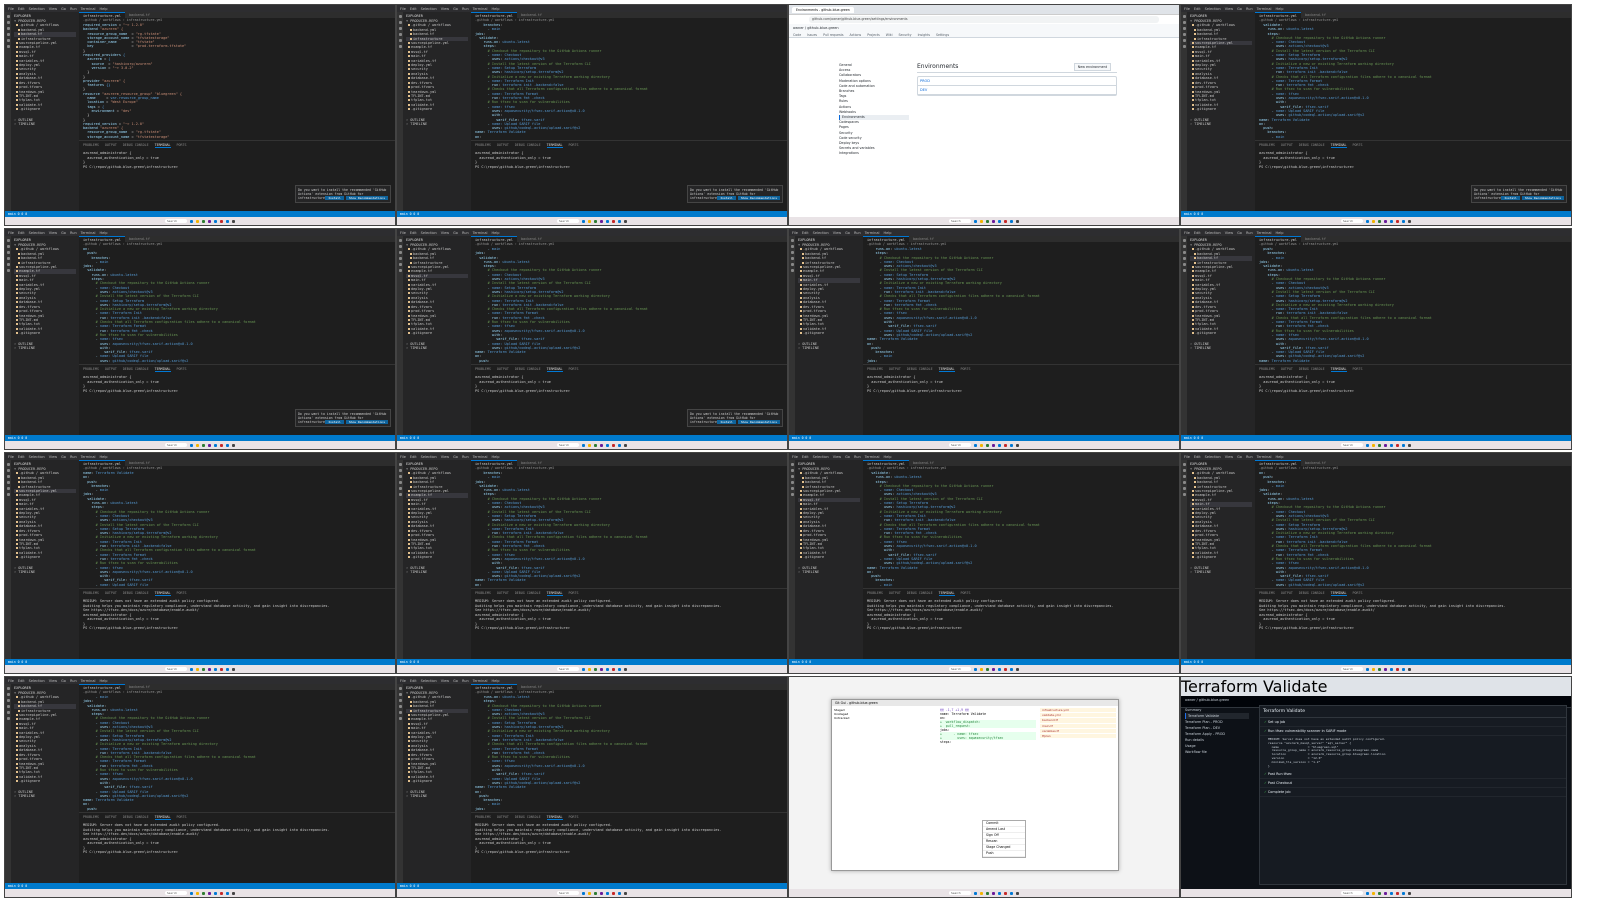  Describe the element at coordinates (942, 35) in the screenshot. I see `repo-nav-item: Settings` at that location.